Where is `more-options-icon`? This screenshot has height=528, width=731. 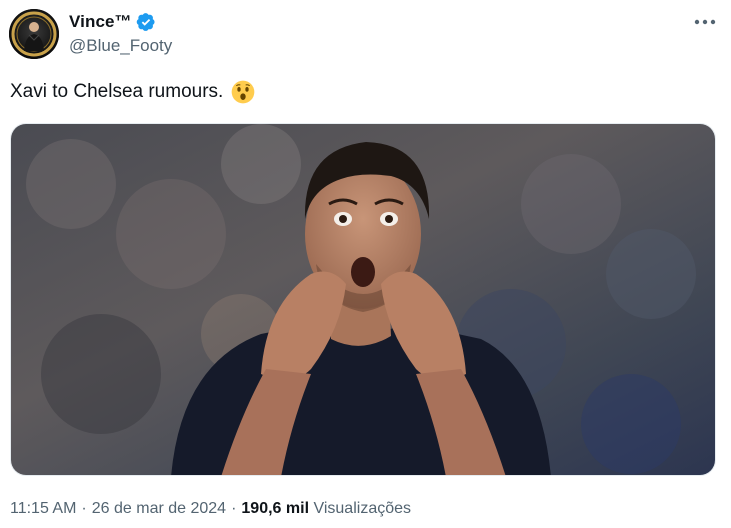 more-options-icon is located at coordinates (705, 22).